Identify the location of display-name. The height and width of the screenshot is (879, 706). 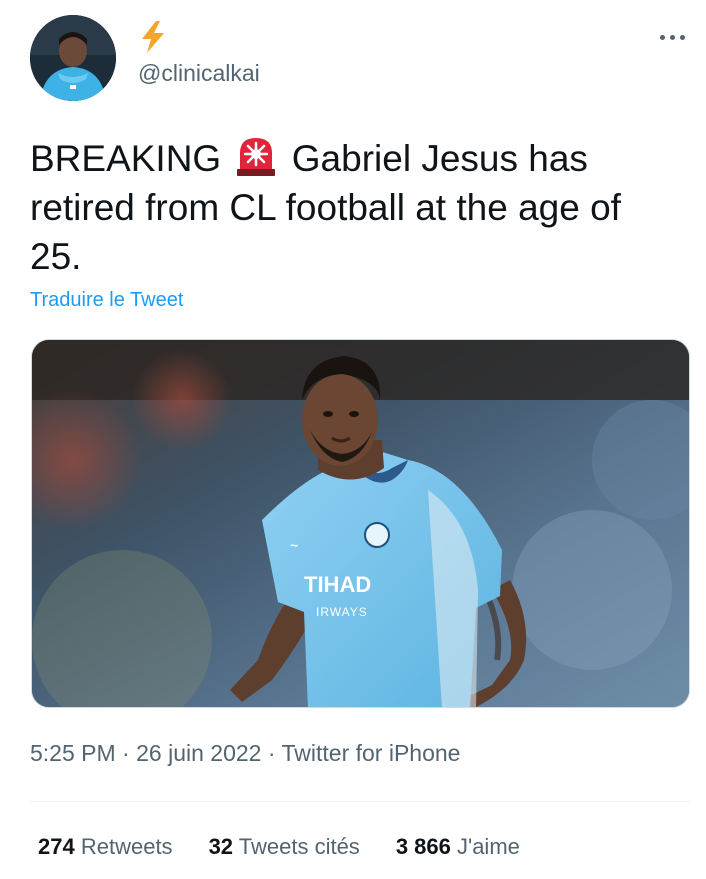
(153, 38).